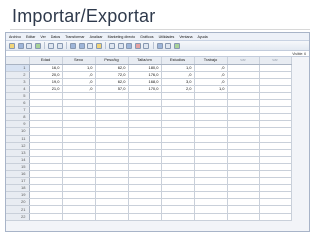  What do you see at coordinates (145, 82) in the screenshot?
I see `data-cell: 168,0` at bounding box center [145, 82].